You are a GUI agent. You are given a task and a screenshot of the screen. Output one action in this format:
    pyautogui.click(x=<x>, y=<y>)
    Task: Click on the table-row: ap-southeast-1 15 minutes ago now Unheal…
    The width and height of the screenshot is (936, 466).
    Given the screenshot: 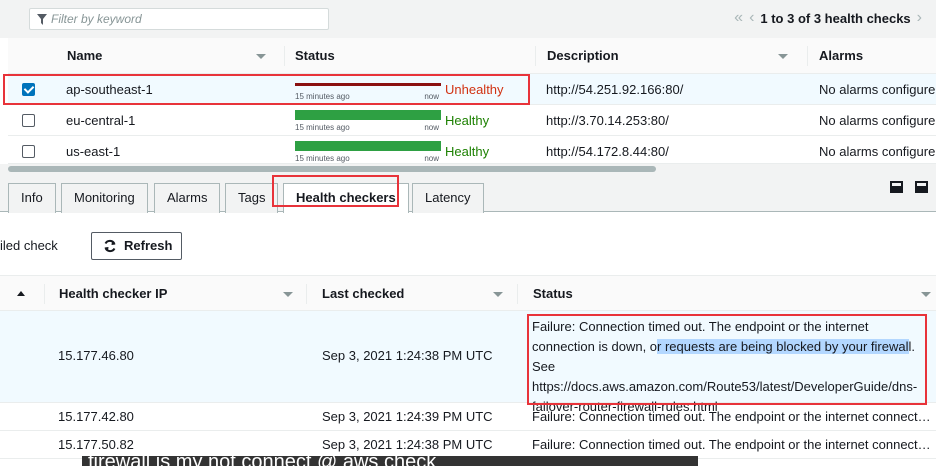 What is the action you would take?
    pyautogui.click(x=472, y=89)
    